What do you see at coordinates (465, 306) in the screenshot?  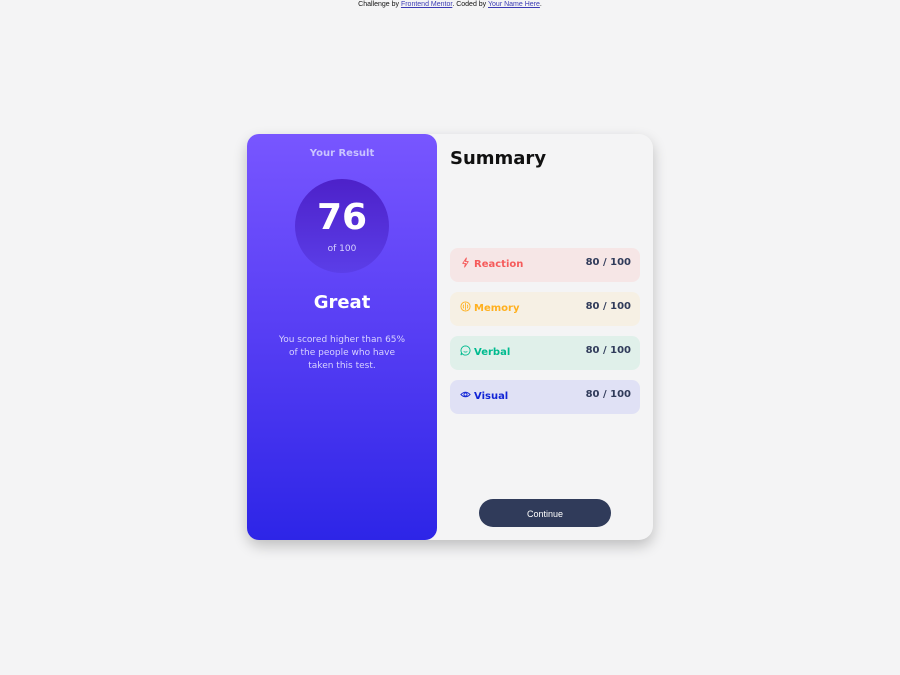 I see `brain-icon` at bounding box center [465, 306].